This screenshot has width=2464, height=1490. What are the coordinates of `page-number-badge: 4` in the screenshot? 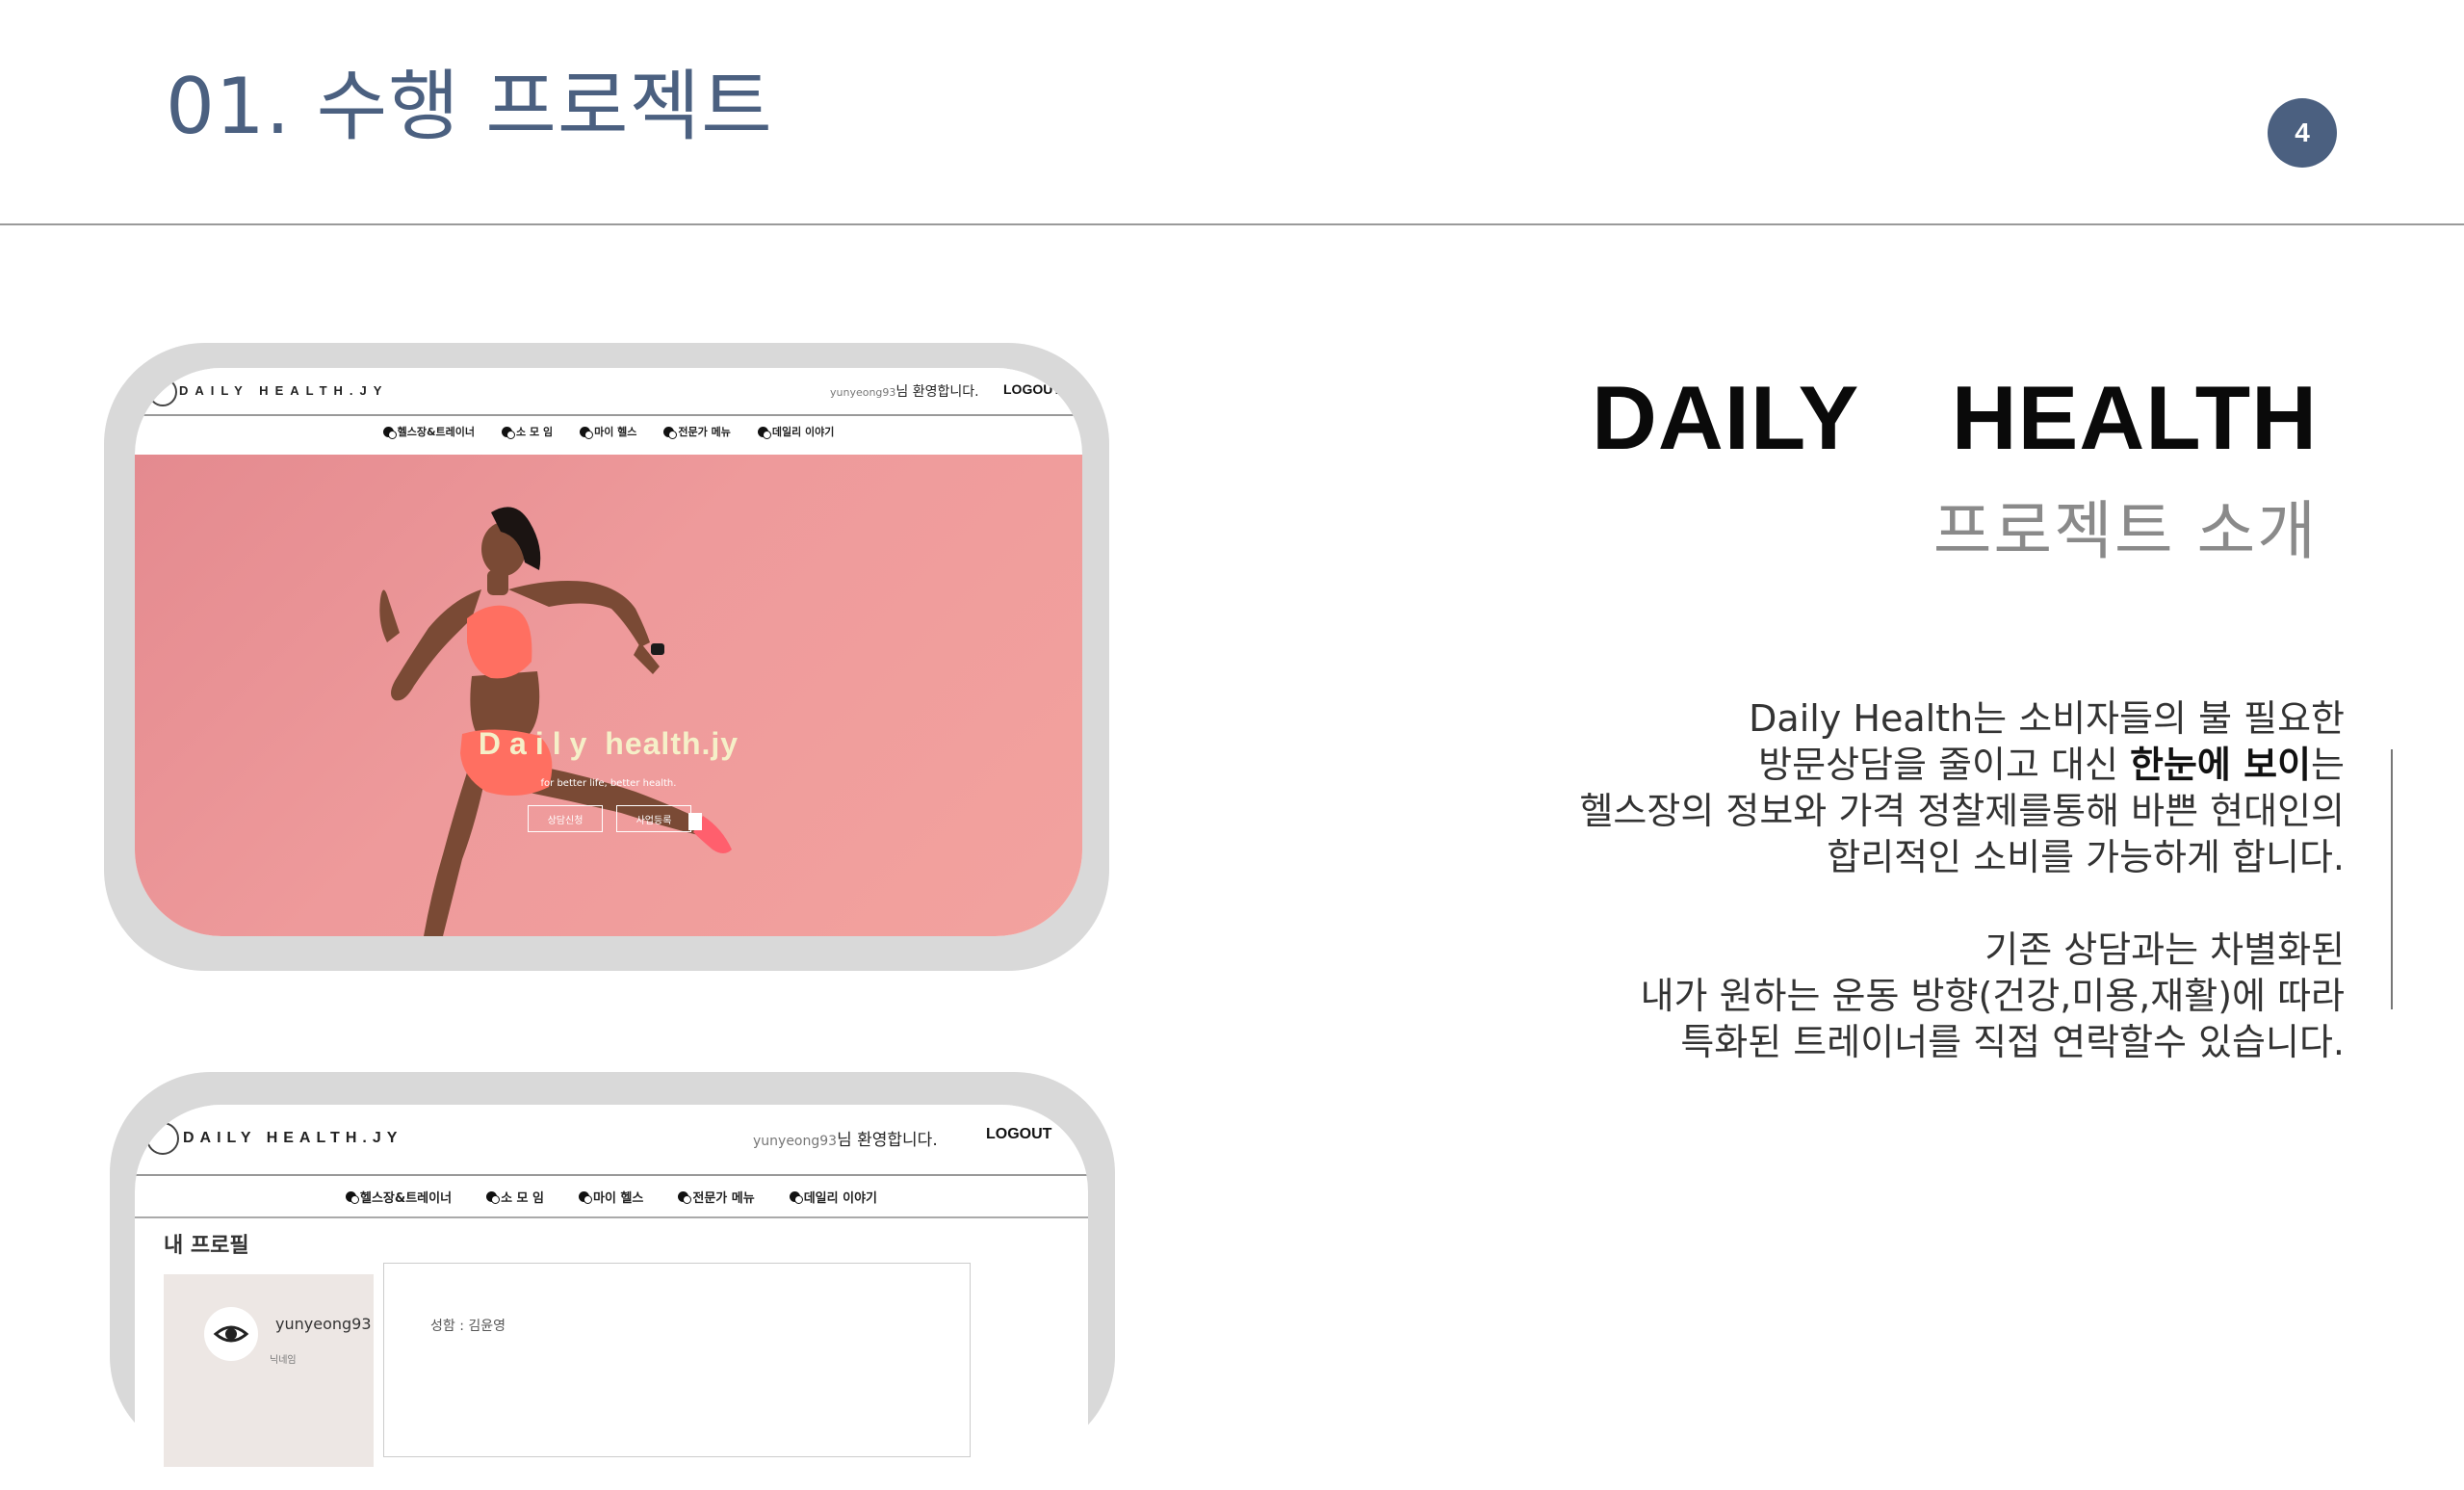 It's located at (2302, 133).